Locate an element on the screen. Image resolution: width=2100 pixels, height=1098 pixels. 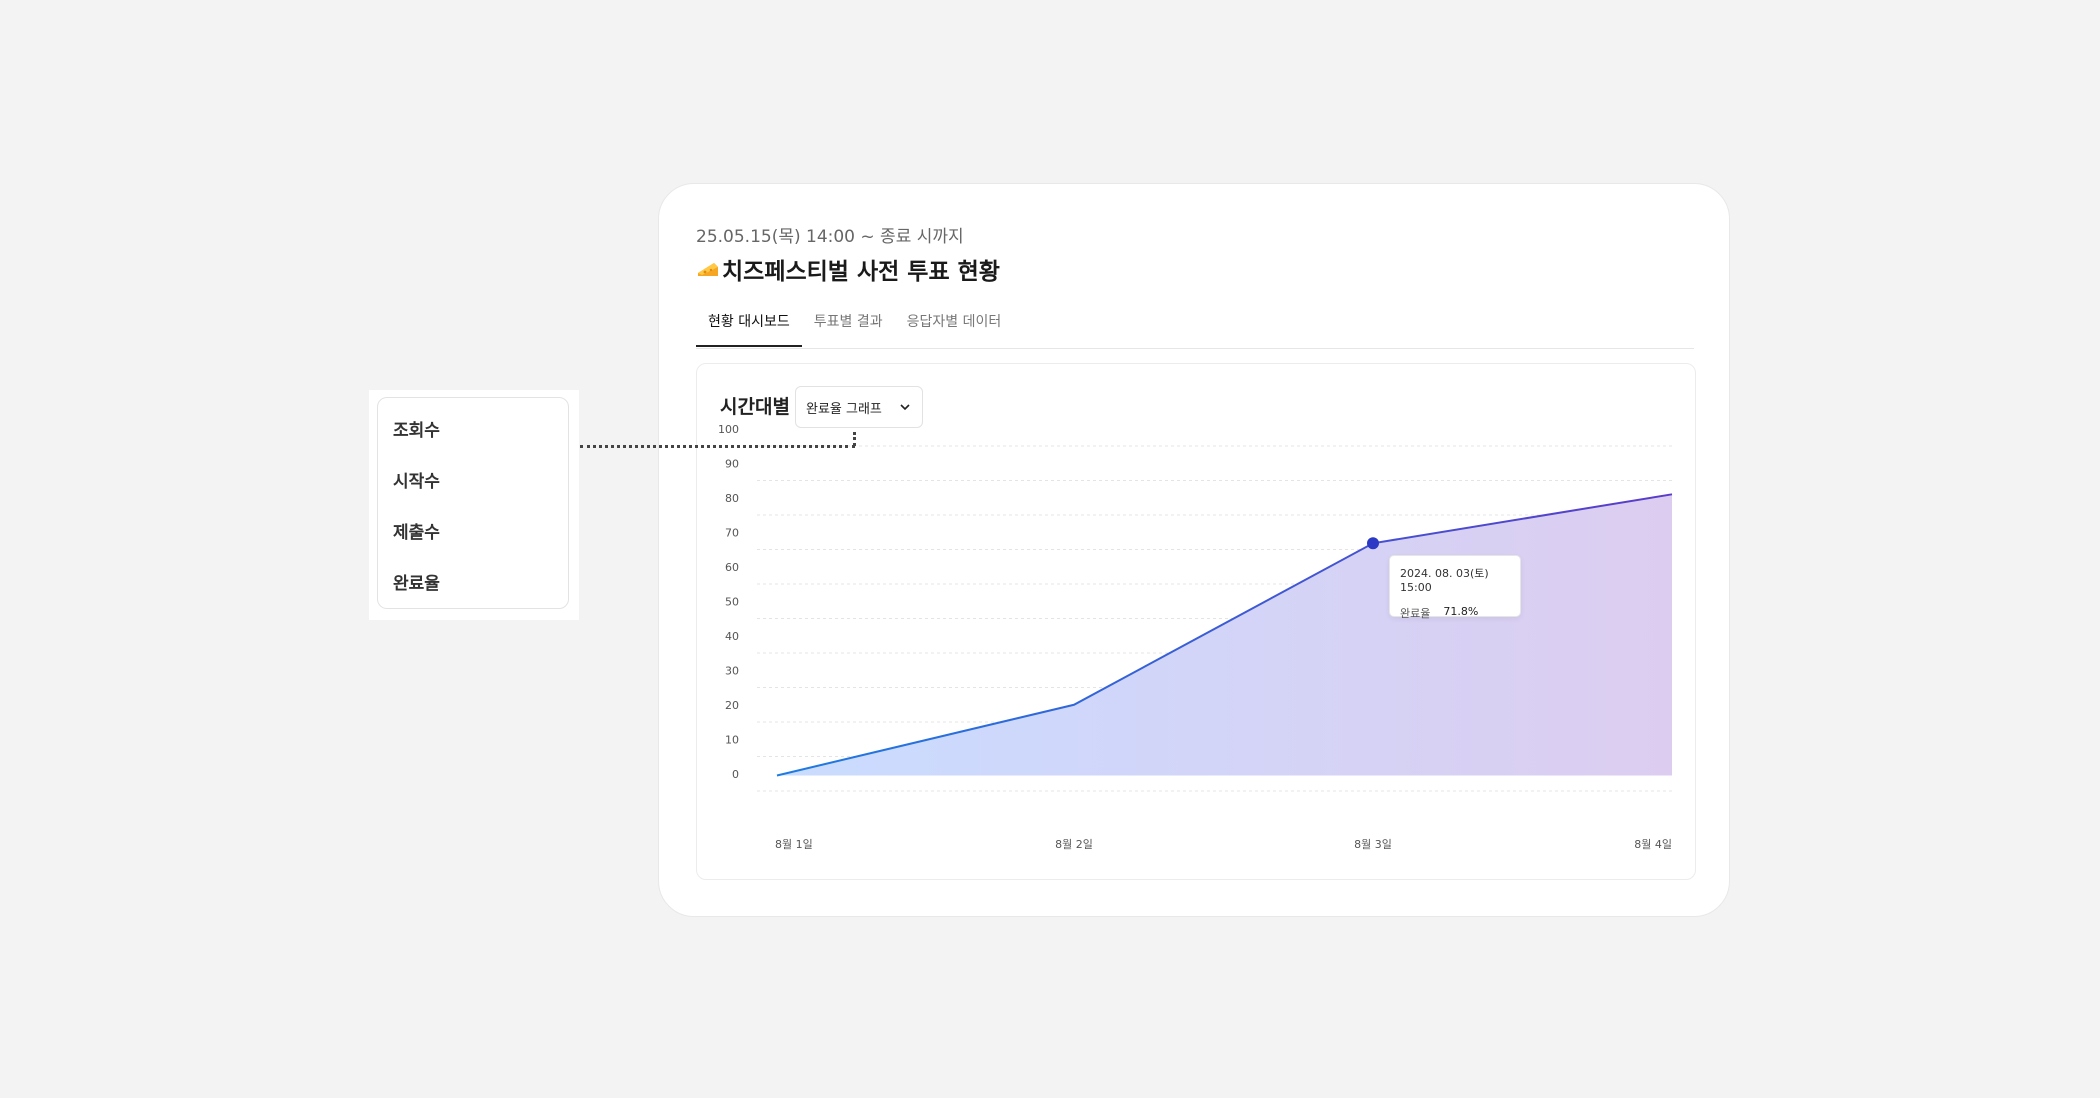
highlighted-data-point is located at coordinates (1373, 543).